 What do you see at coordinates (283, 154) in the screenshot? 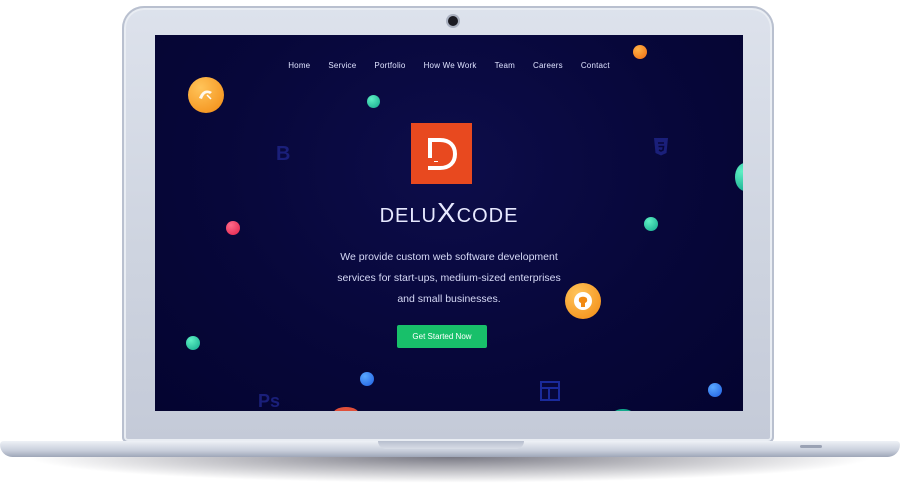
I see `bootstrap-icon: B` at bounding box center [283, 154].